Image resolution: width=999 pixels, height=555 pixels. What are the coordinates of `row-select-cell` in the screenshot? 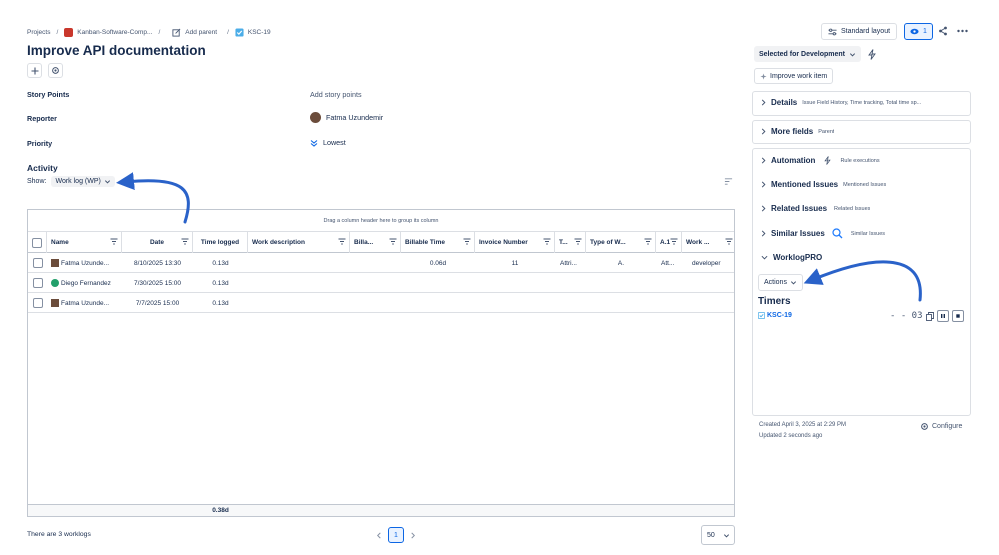 It's located at (37, 303).